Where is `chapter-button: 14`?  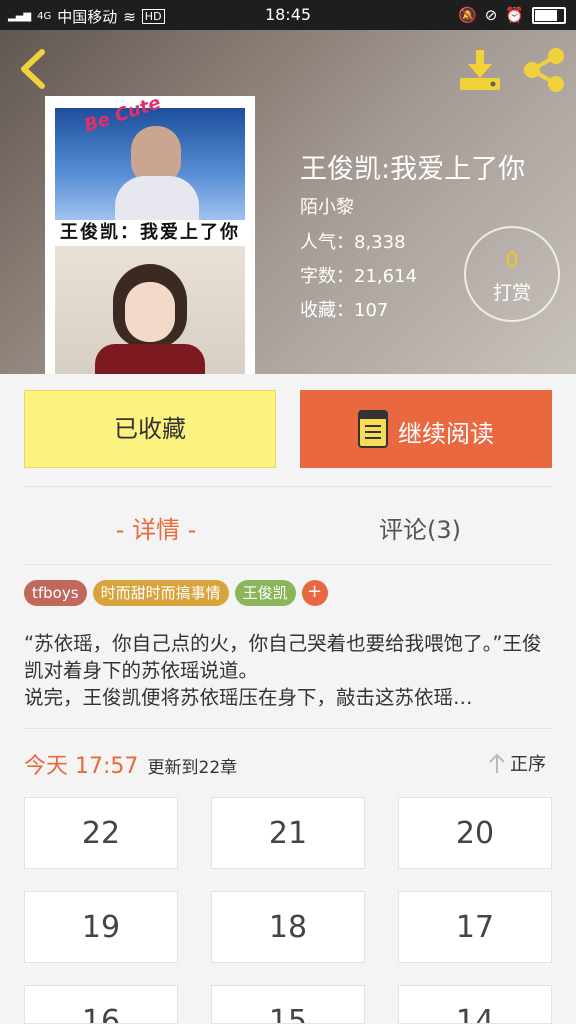
chapter-button: 14 is located at coordinates (475, 1004).